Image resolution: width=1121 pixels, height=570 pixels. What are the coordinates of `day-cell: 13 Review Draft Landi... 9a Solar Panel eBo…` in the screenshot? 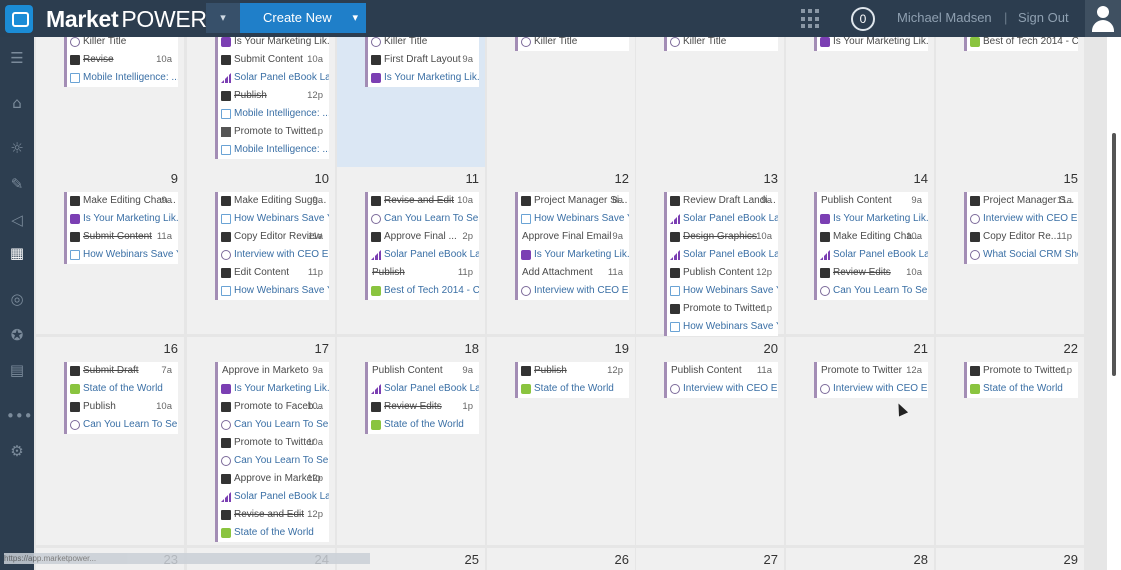 It's located at (710, 251).